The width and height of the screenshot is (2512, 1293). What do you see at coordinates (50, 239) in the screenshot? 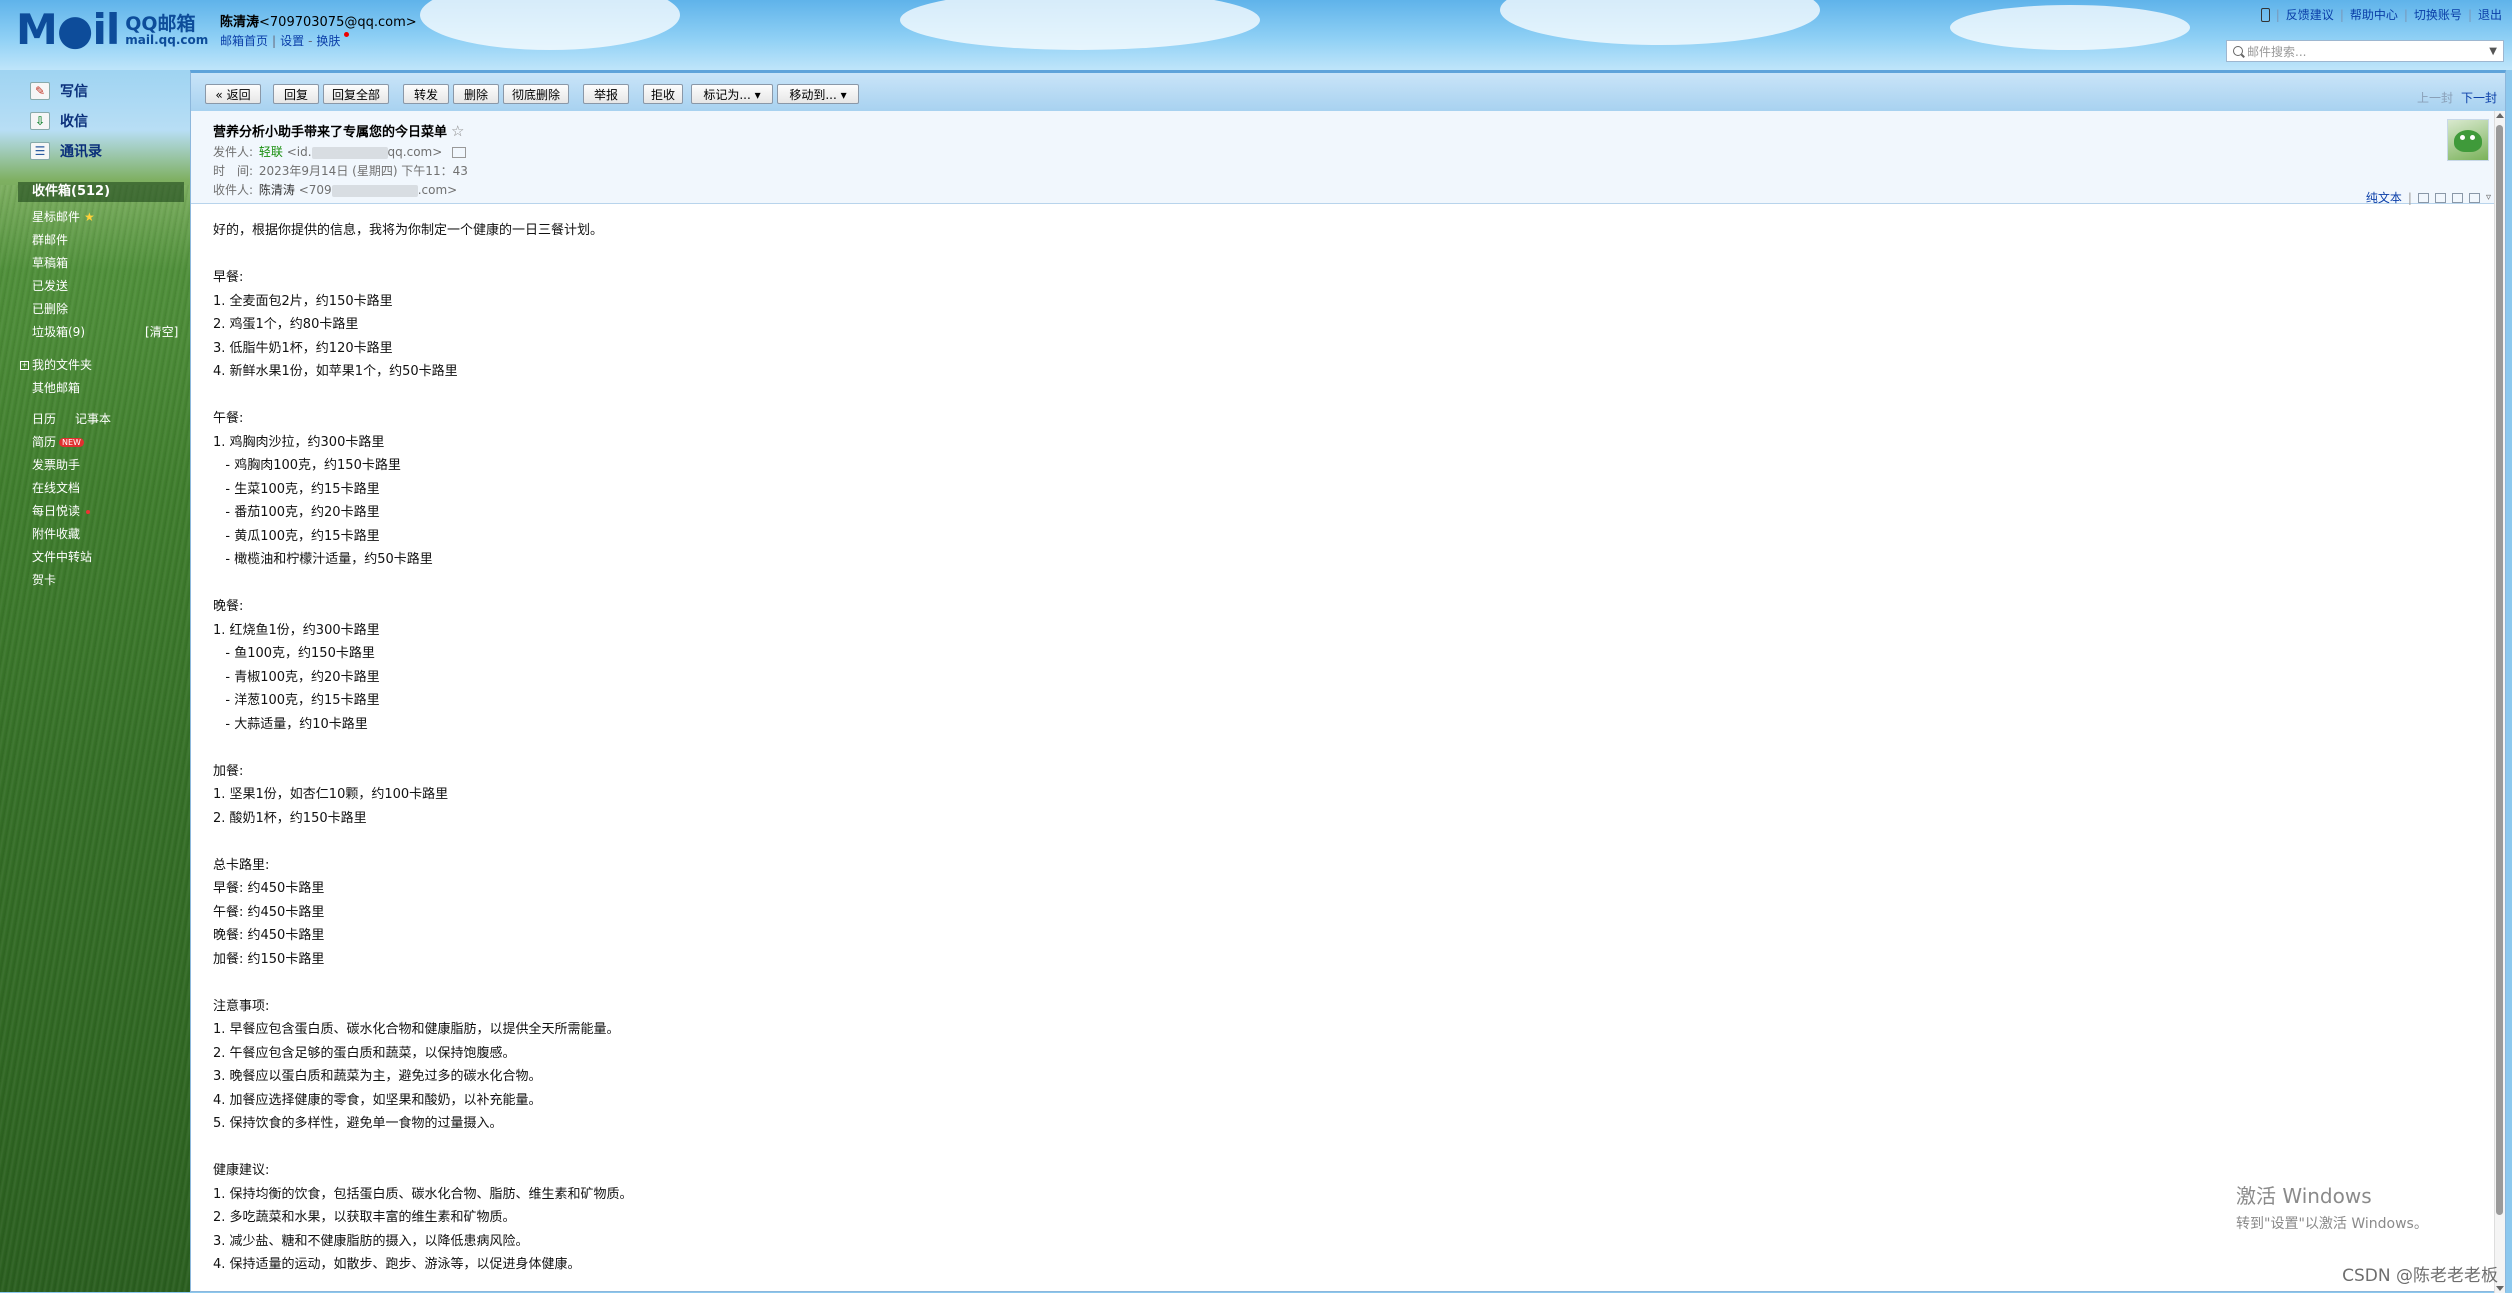
I see `sidebar-item-group: 群邮件` at bounding box center [50, 239].